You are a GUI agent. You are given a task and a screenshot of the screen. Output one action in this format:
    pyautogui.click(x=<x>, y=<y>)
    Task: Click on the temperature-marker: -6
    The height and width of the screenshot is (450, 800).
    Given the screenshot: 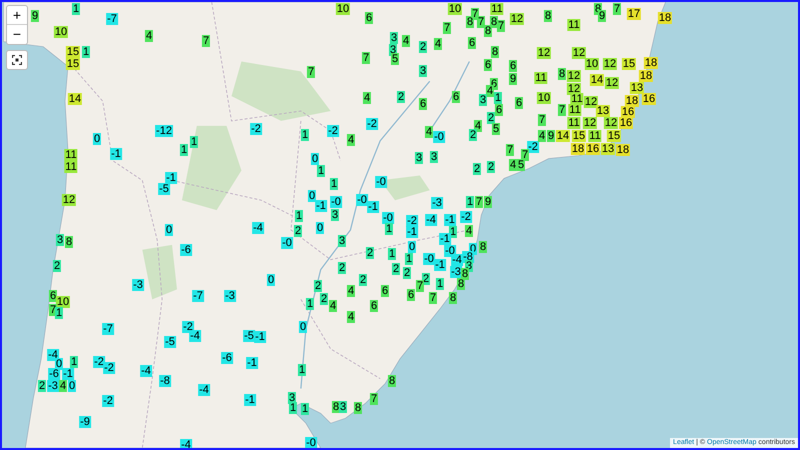 What is the action you would take?
    pyautogui.click(x=186, y=250)
    